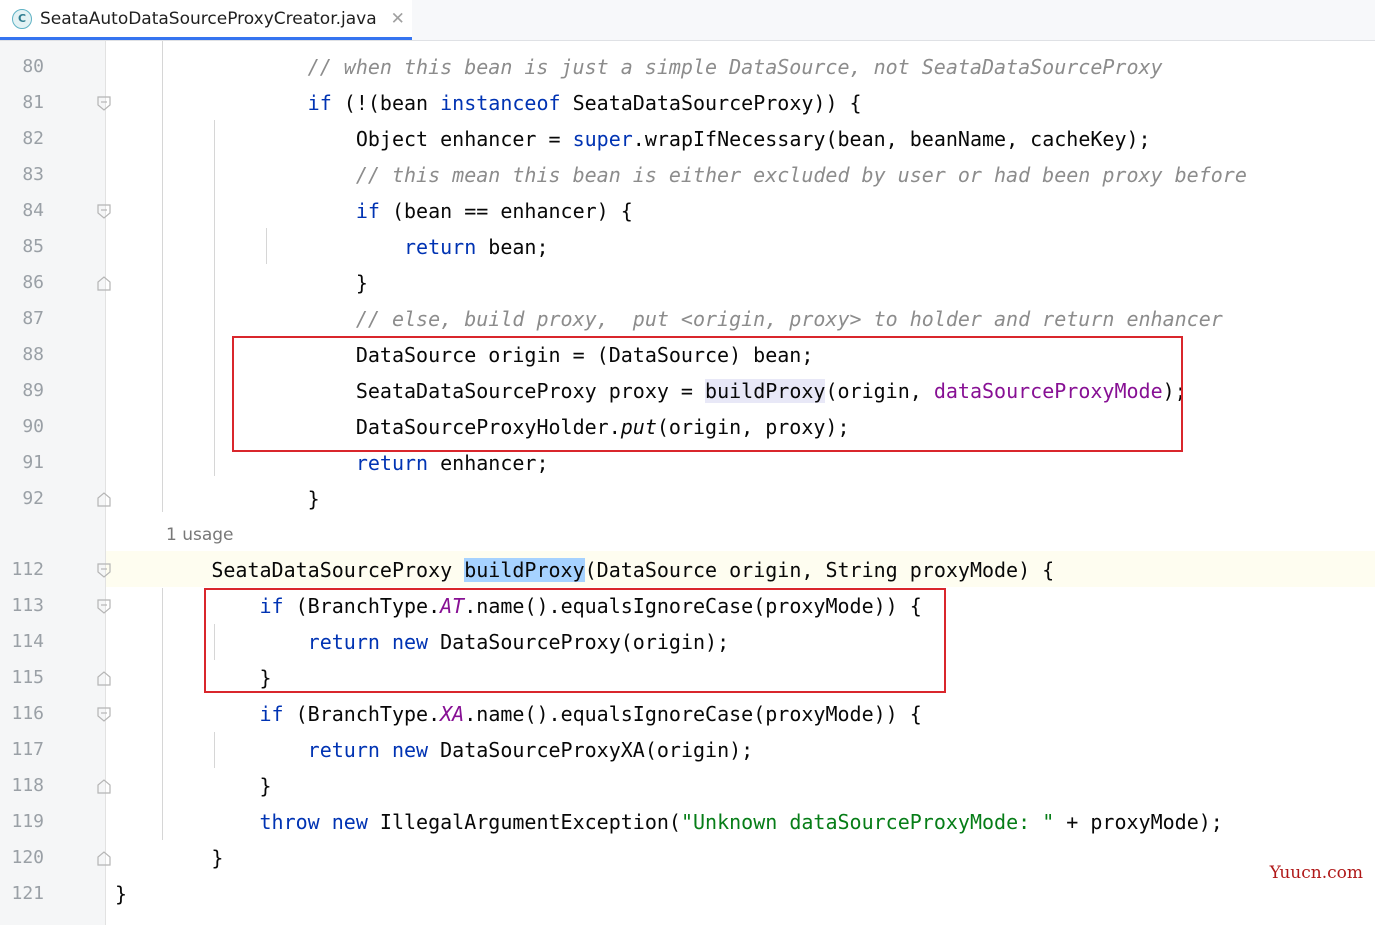 This screenshot has height=925, width=1375. I want to click on line-number: 121, so click(27, 893).